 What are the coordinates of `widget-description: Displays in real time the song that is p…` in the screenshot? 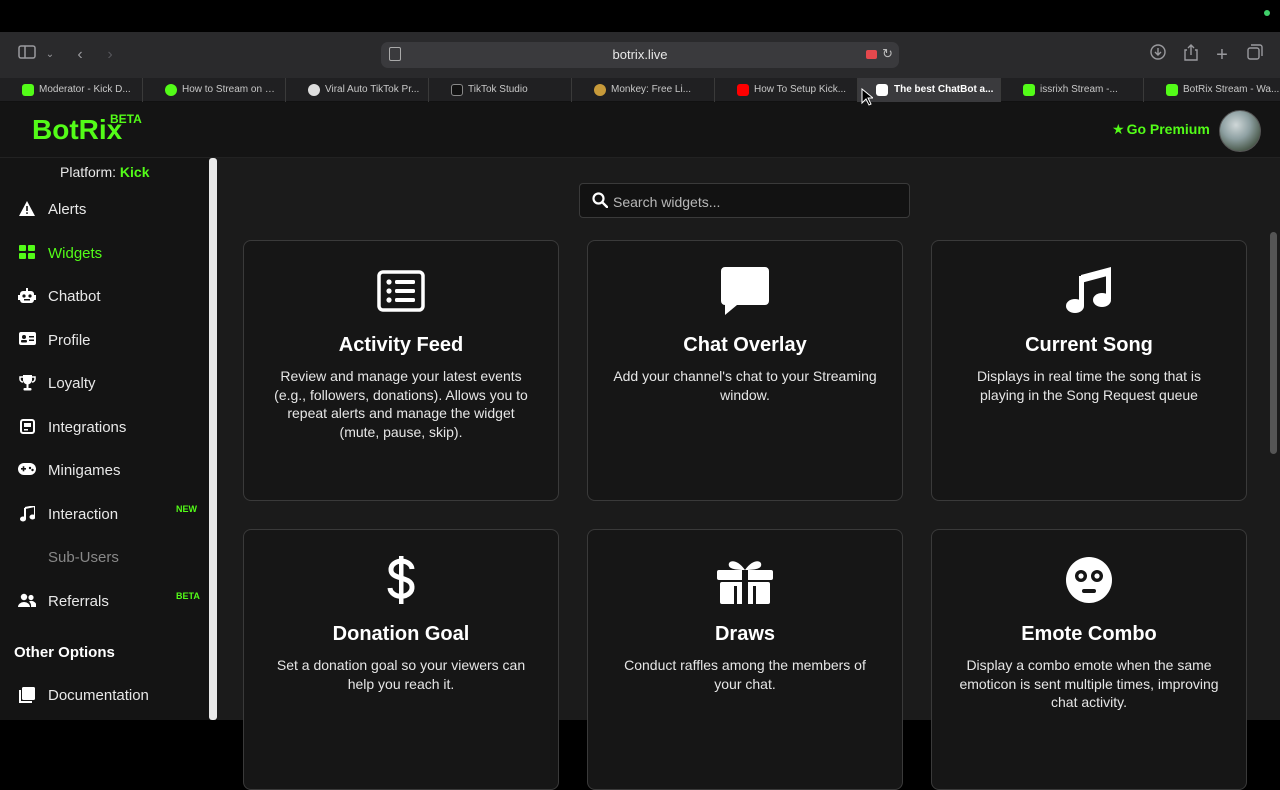 It's located at (1089, 385).